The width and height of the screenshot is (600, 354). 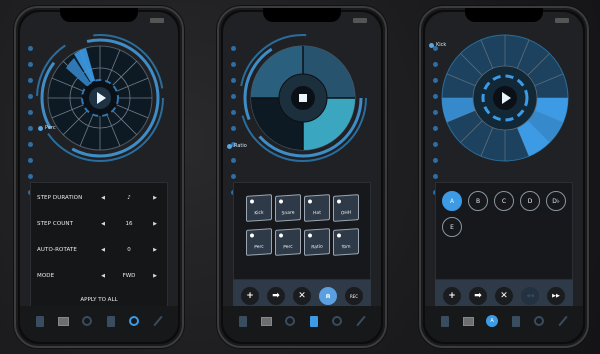 I want to click on pen-icon, so click(x=158, y=321).